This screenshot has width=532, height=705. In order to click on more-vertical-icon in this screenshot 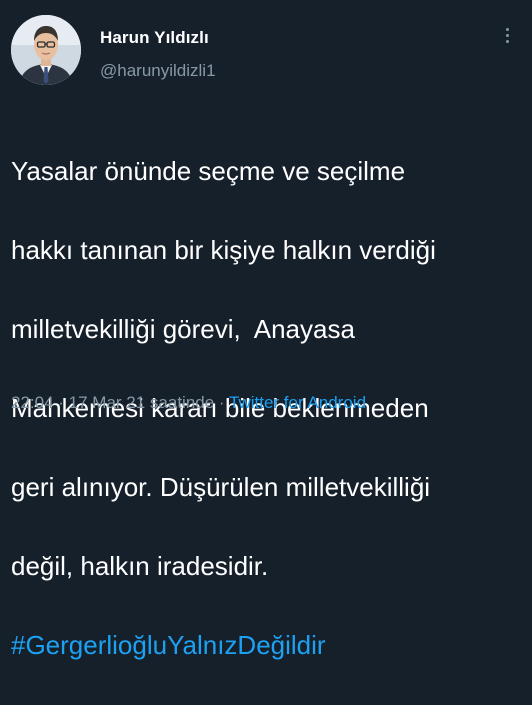, I will do `click(507, 40)`.